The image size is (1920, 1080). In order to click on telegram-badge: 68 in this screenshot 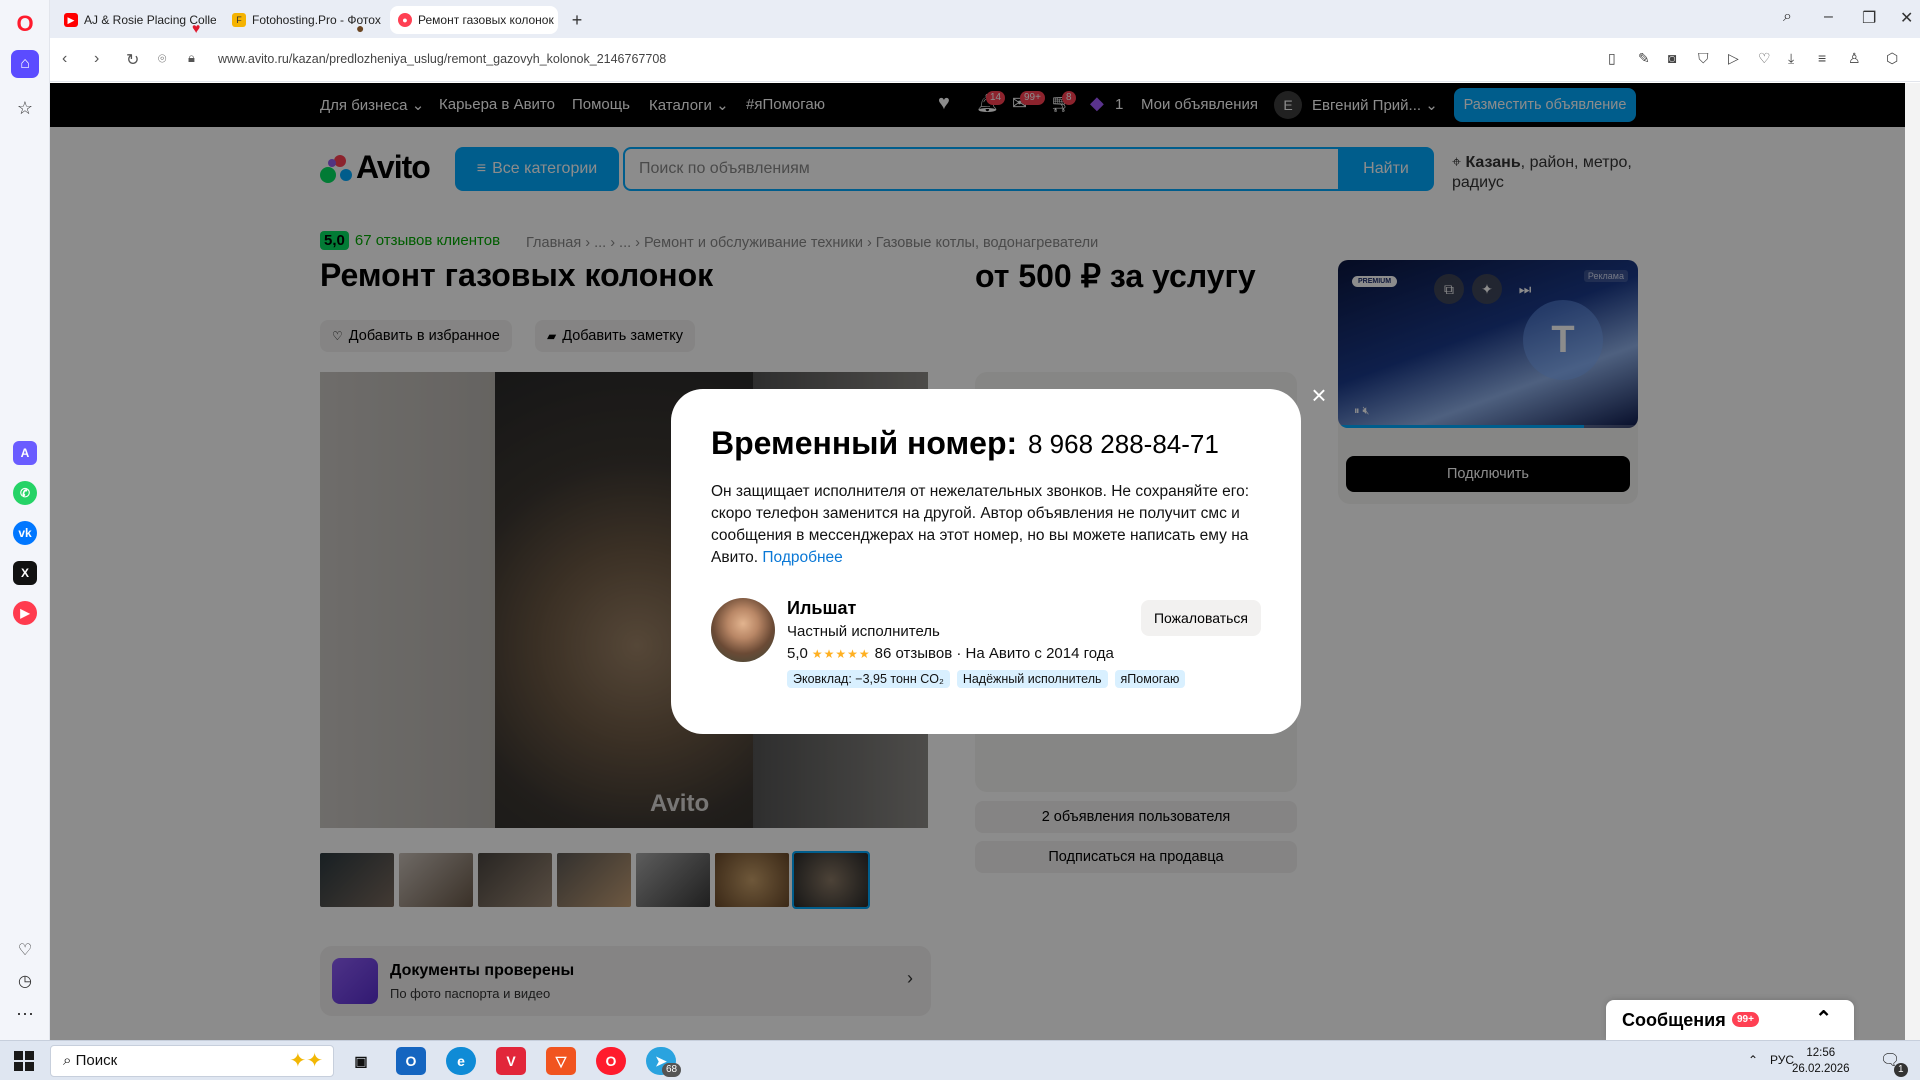, I will do `click(672, 1070)`.